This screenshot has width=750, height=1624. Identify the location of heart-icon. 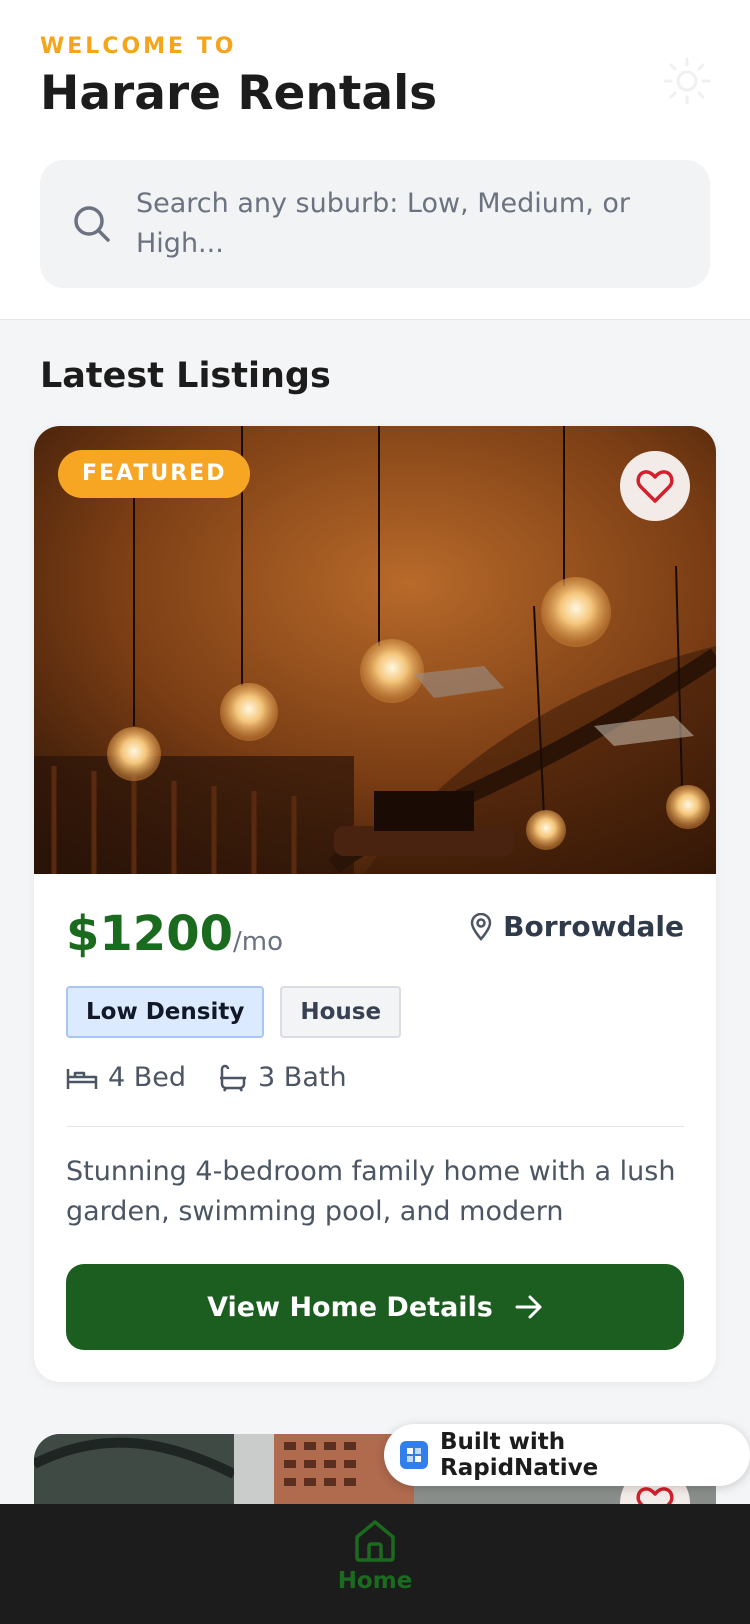
(655, 486).